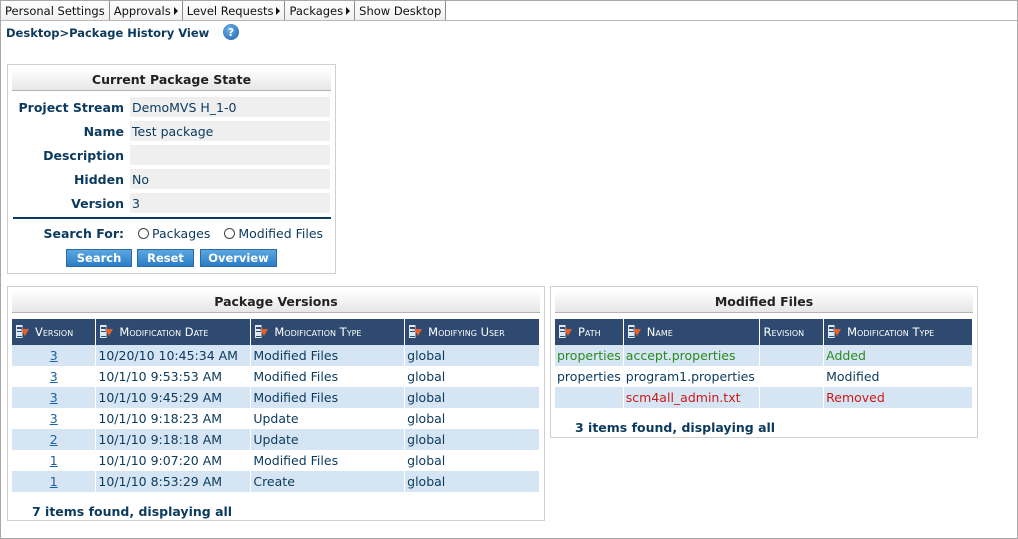 The height and width of the screenshot is (539, 1018). What do you see at coordinates (401, 10) in the screenshot?
I see `menu-show-desktop: Show Desktop` at bounding box center [401, 10].